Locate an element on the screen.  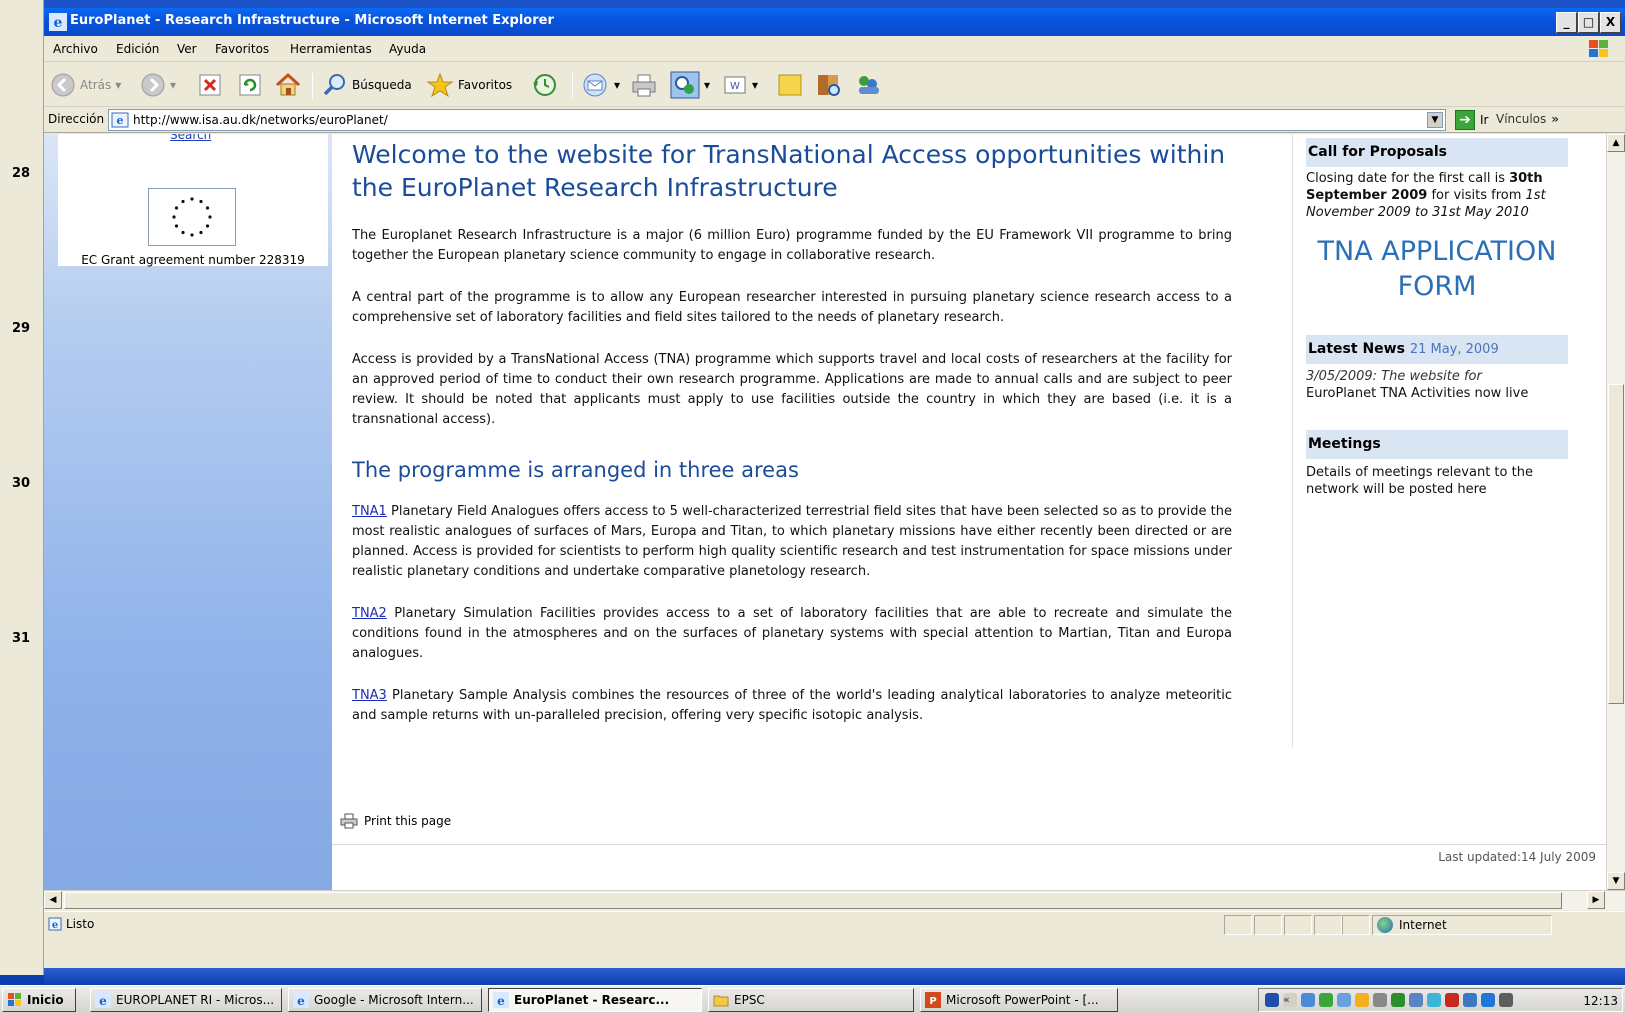
history-button is located at coordinates (544, 85).